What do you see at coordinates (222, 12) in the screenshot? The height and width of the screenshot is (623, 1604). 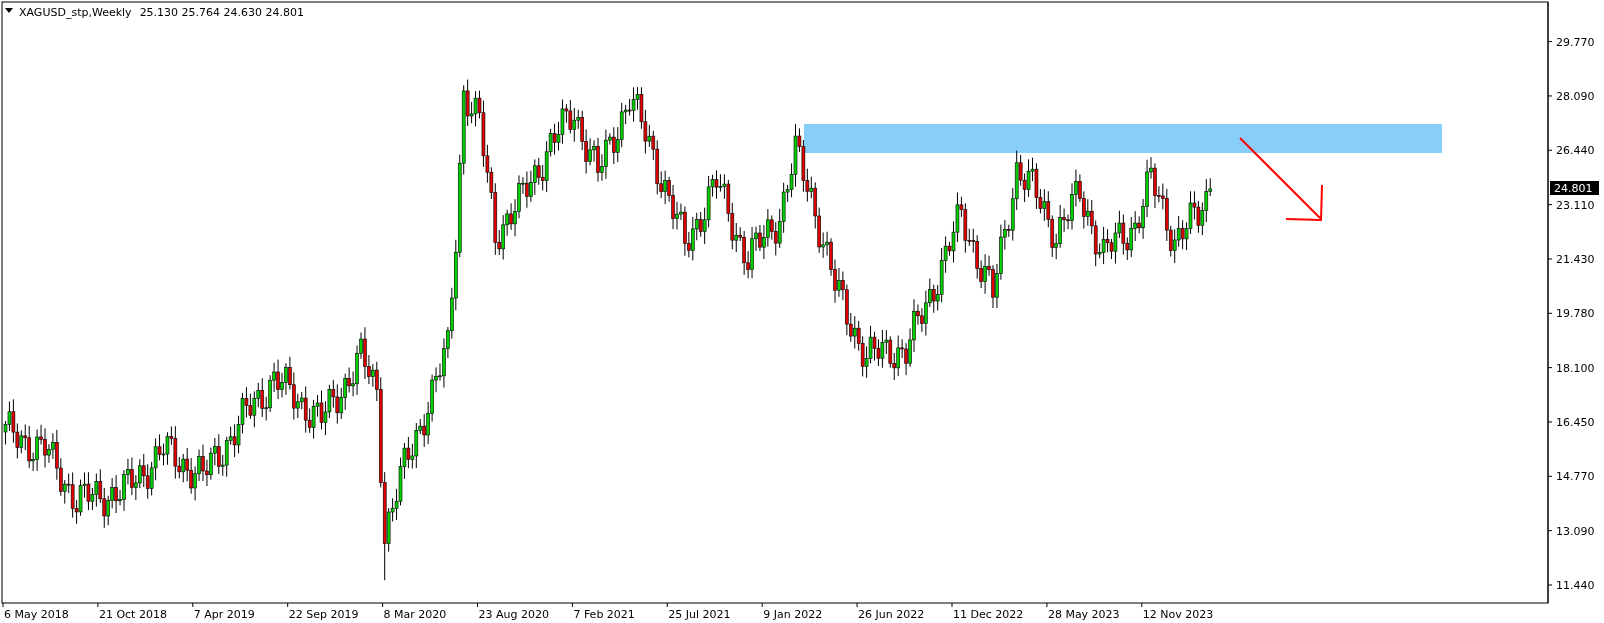 I see `ohlc-values: 25.130 25.764 24.630 24.801` at bounding box center [222, 12].